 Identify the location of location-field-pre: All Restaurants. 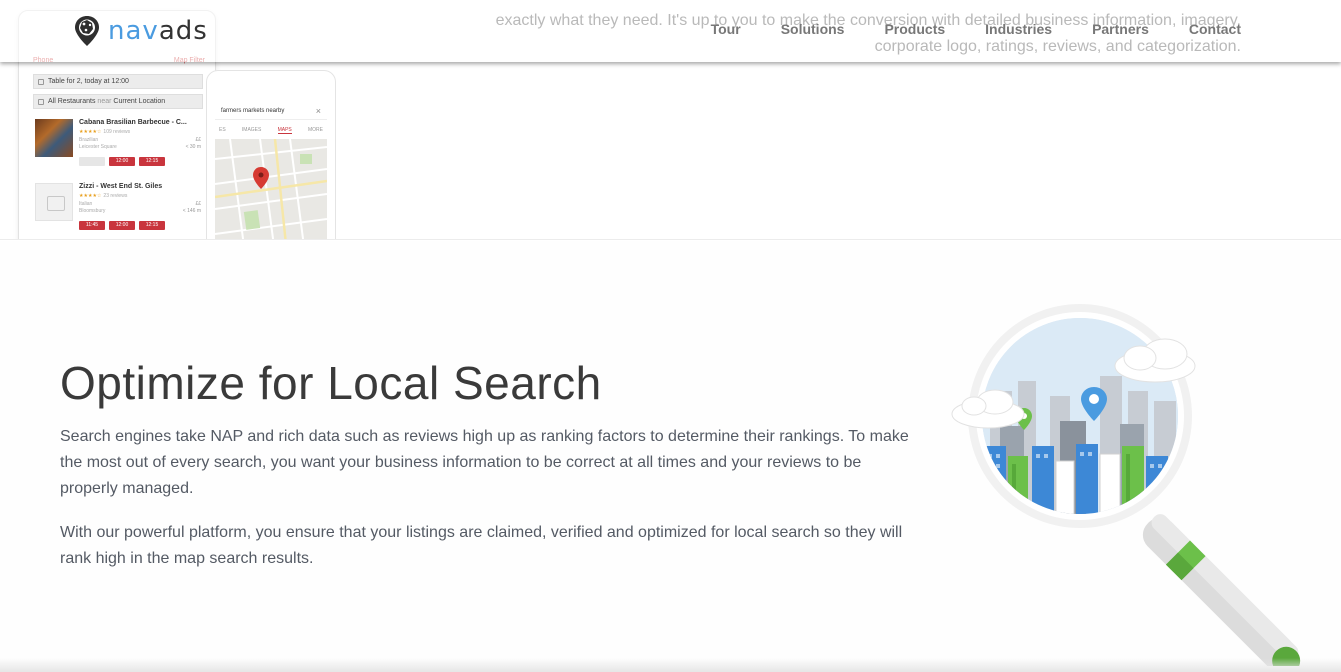
(72, 101).